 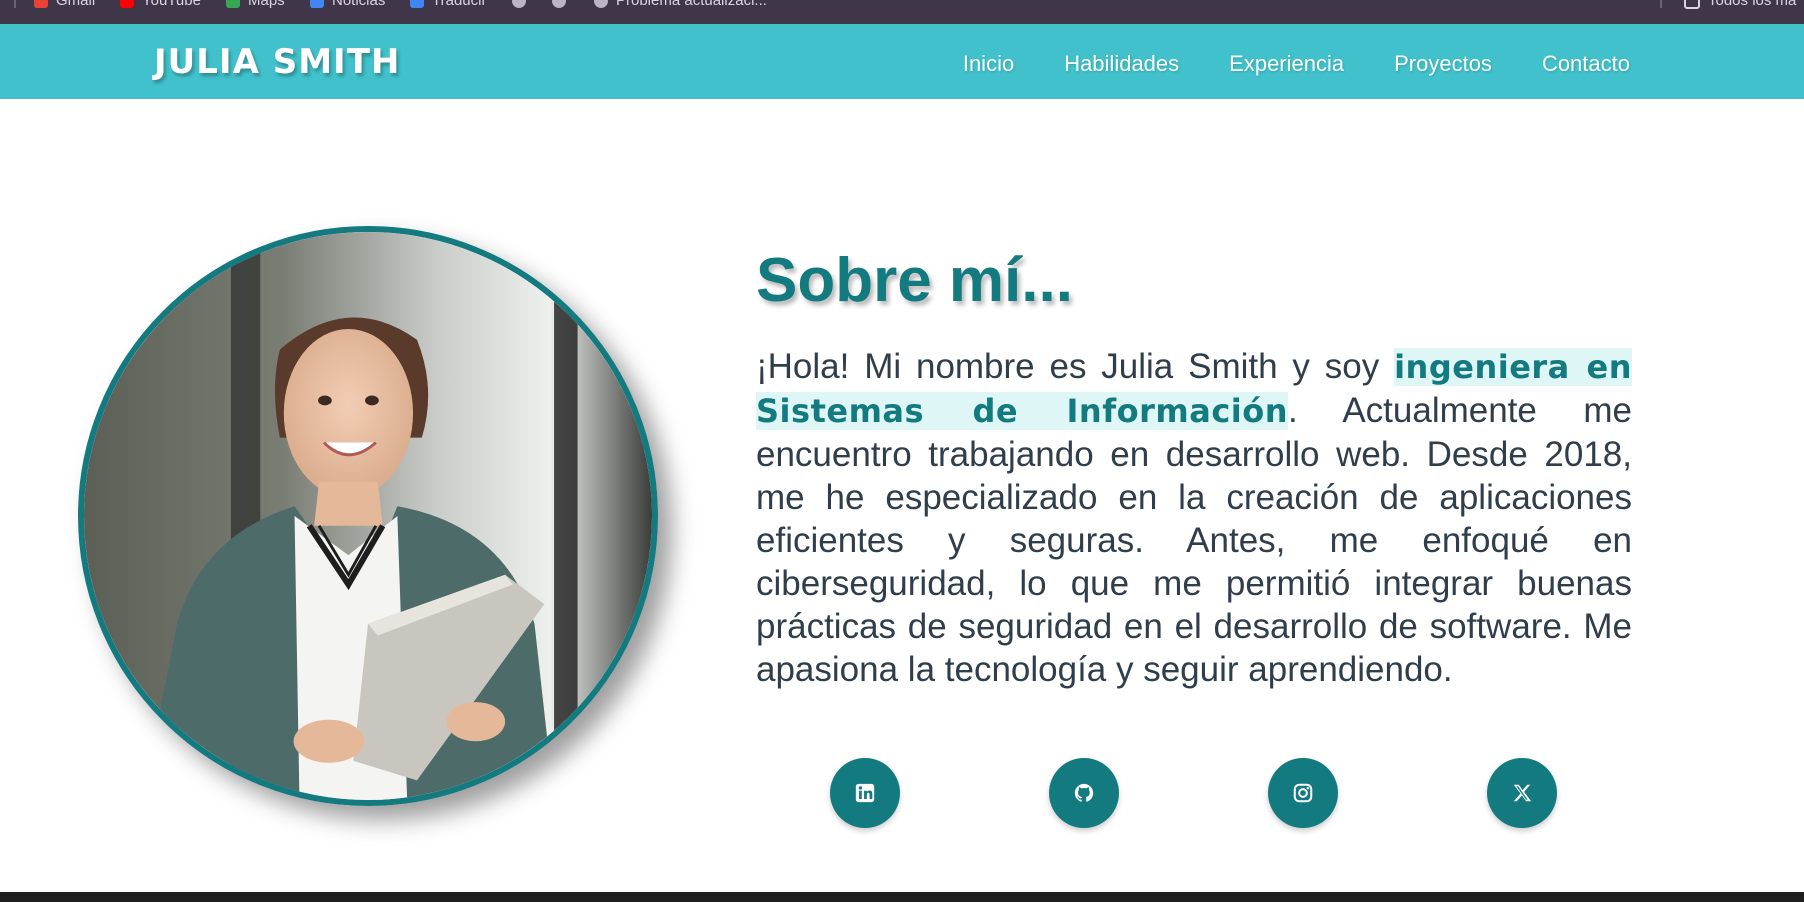 I want to click on bookmark-label: Noticias, so click(x=359, y=4).